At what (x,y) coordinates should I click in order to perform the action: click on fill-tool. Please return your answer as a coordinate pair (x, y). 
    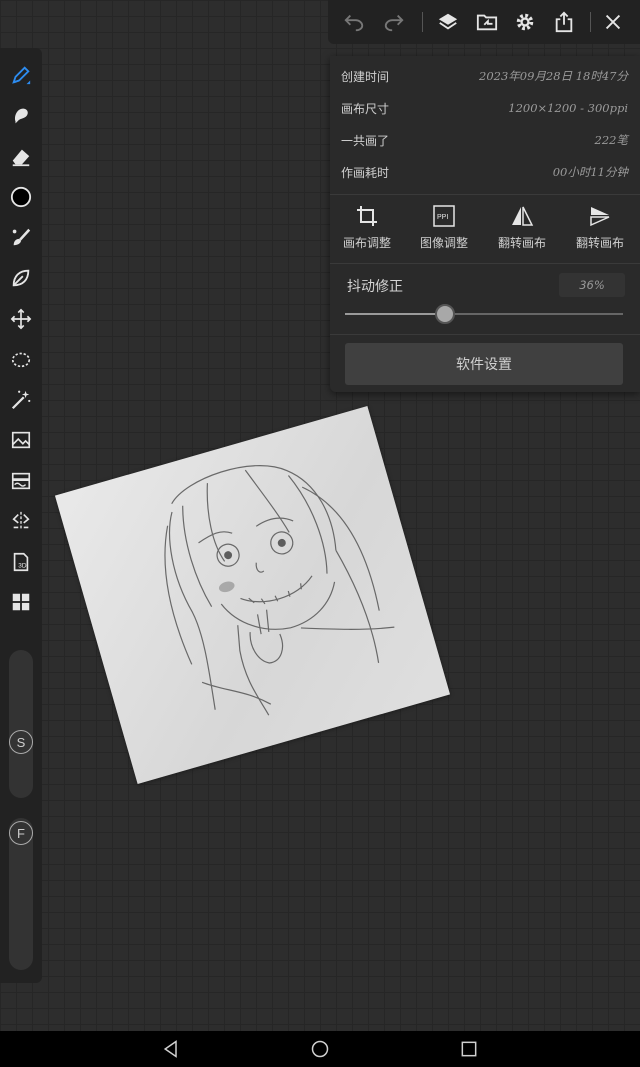
    Looking at the image, I should click on (21, 278).